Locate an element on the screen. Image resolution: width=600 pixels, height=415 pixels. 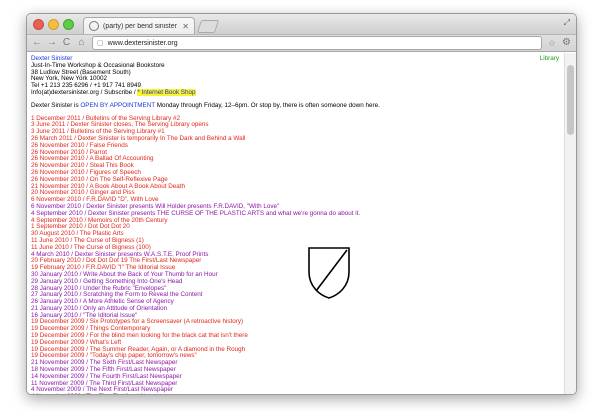
back-button: ← is located at coordinates (37, 43).